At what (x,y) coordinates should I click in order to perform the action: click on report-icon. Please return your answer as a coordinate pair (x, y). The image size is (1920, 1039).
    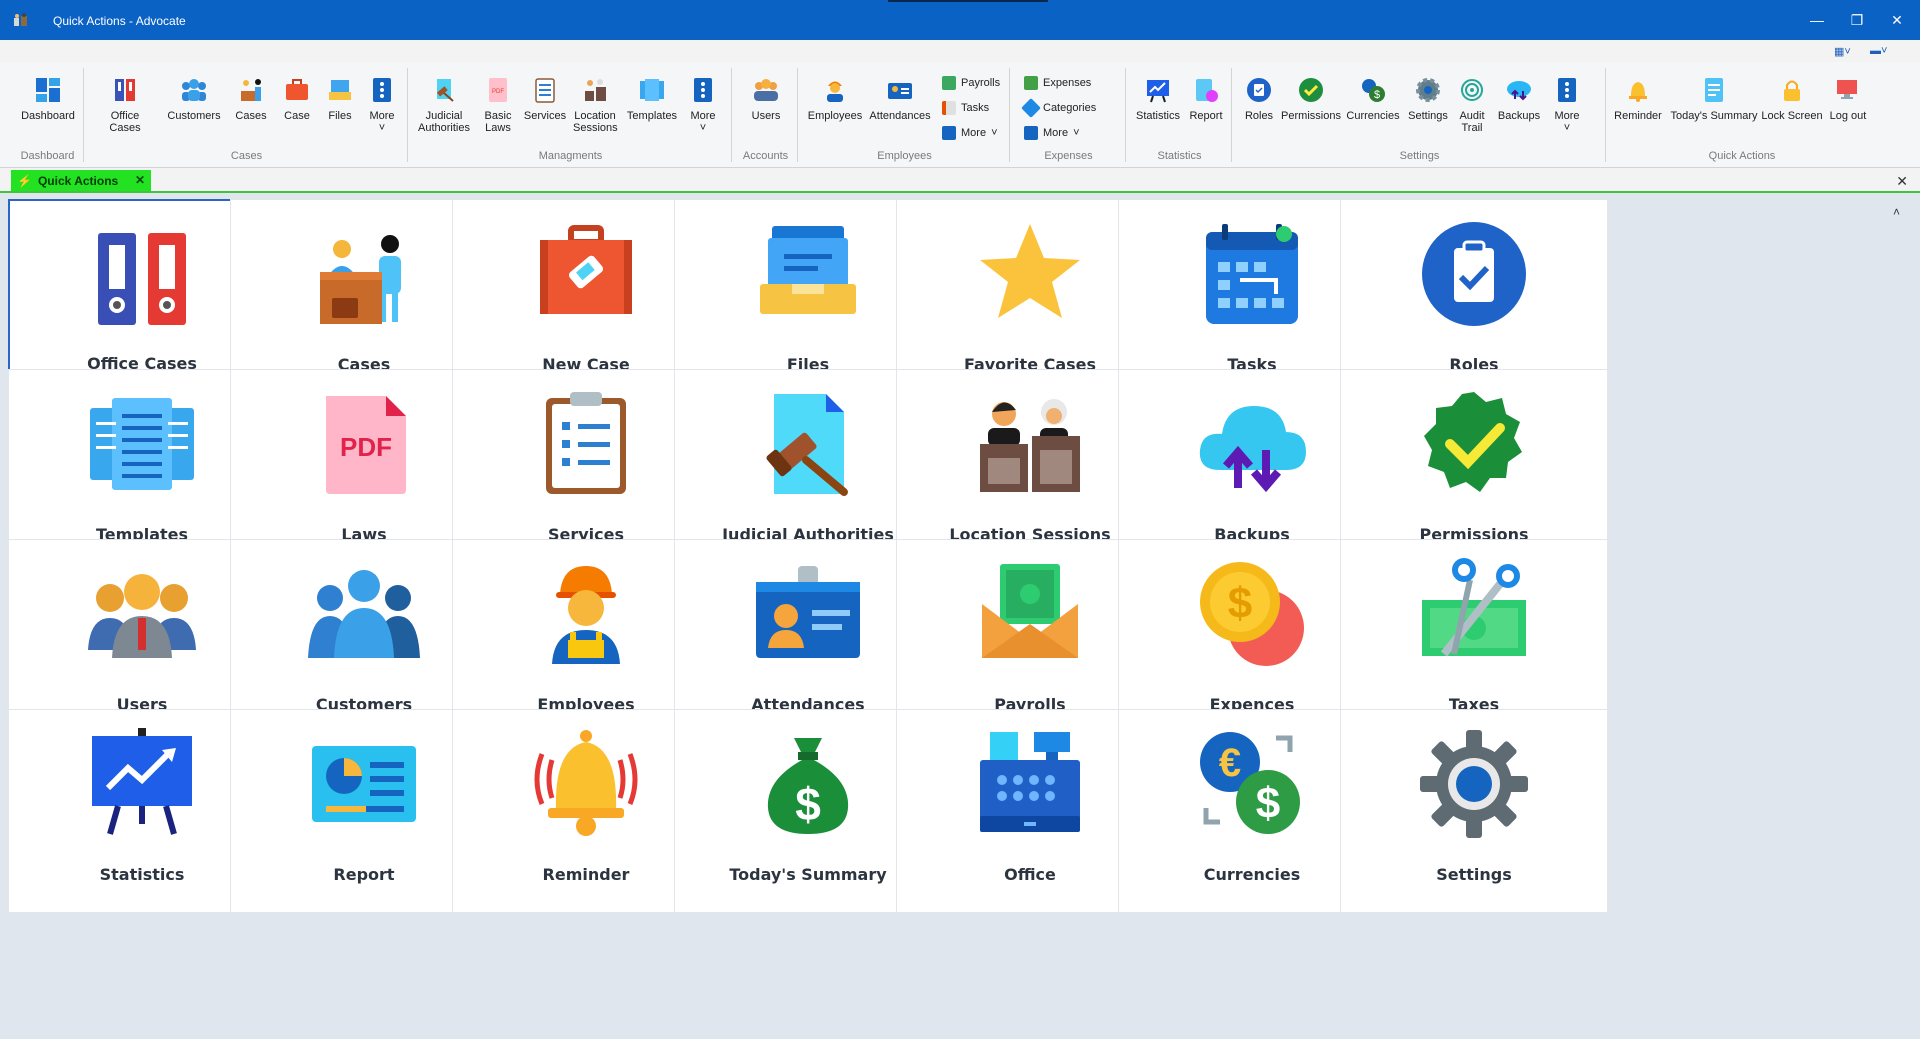
    Looking at the image, I should click on (364, 784).